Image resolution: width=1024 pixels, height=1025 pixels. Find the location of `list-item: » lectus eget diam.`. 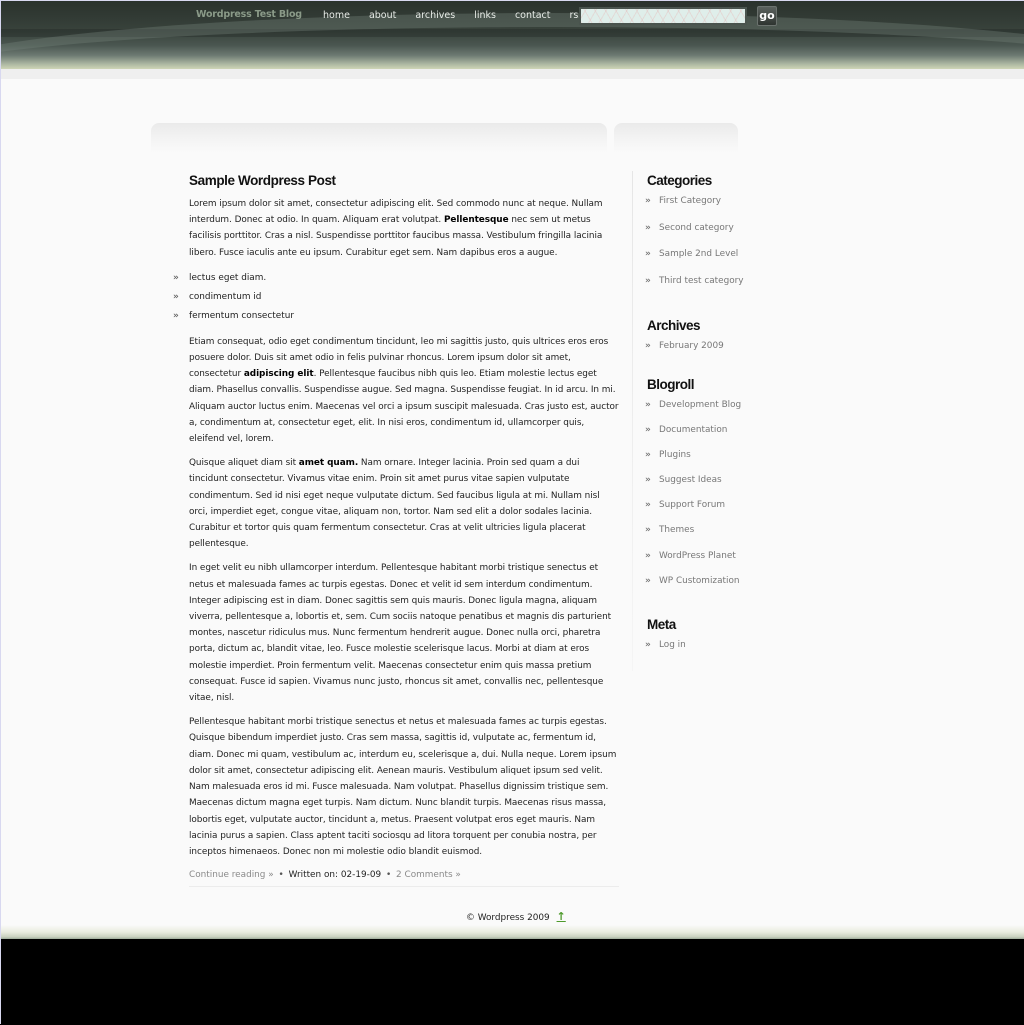

list-item: » lectus eget diam. is located at coordinates (396, 278).